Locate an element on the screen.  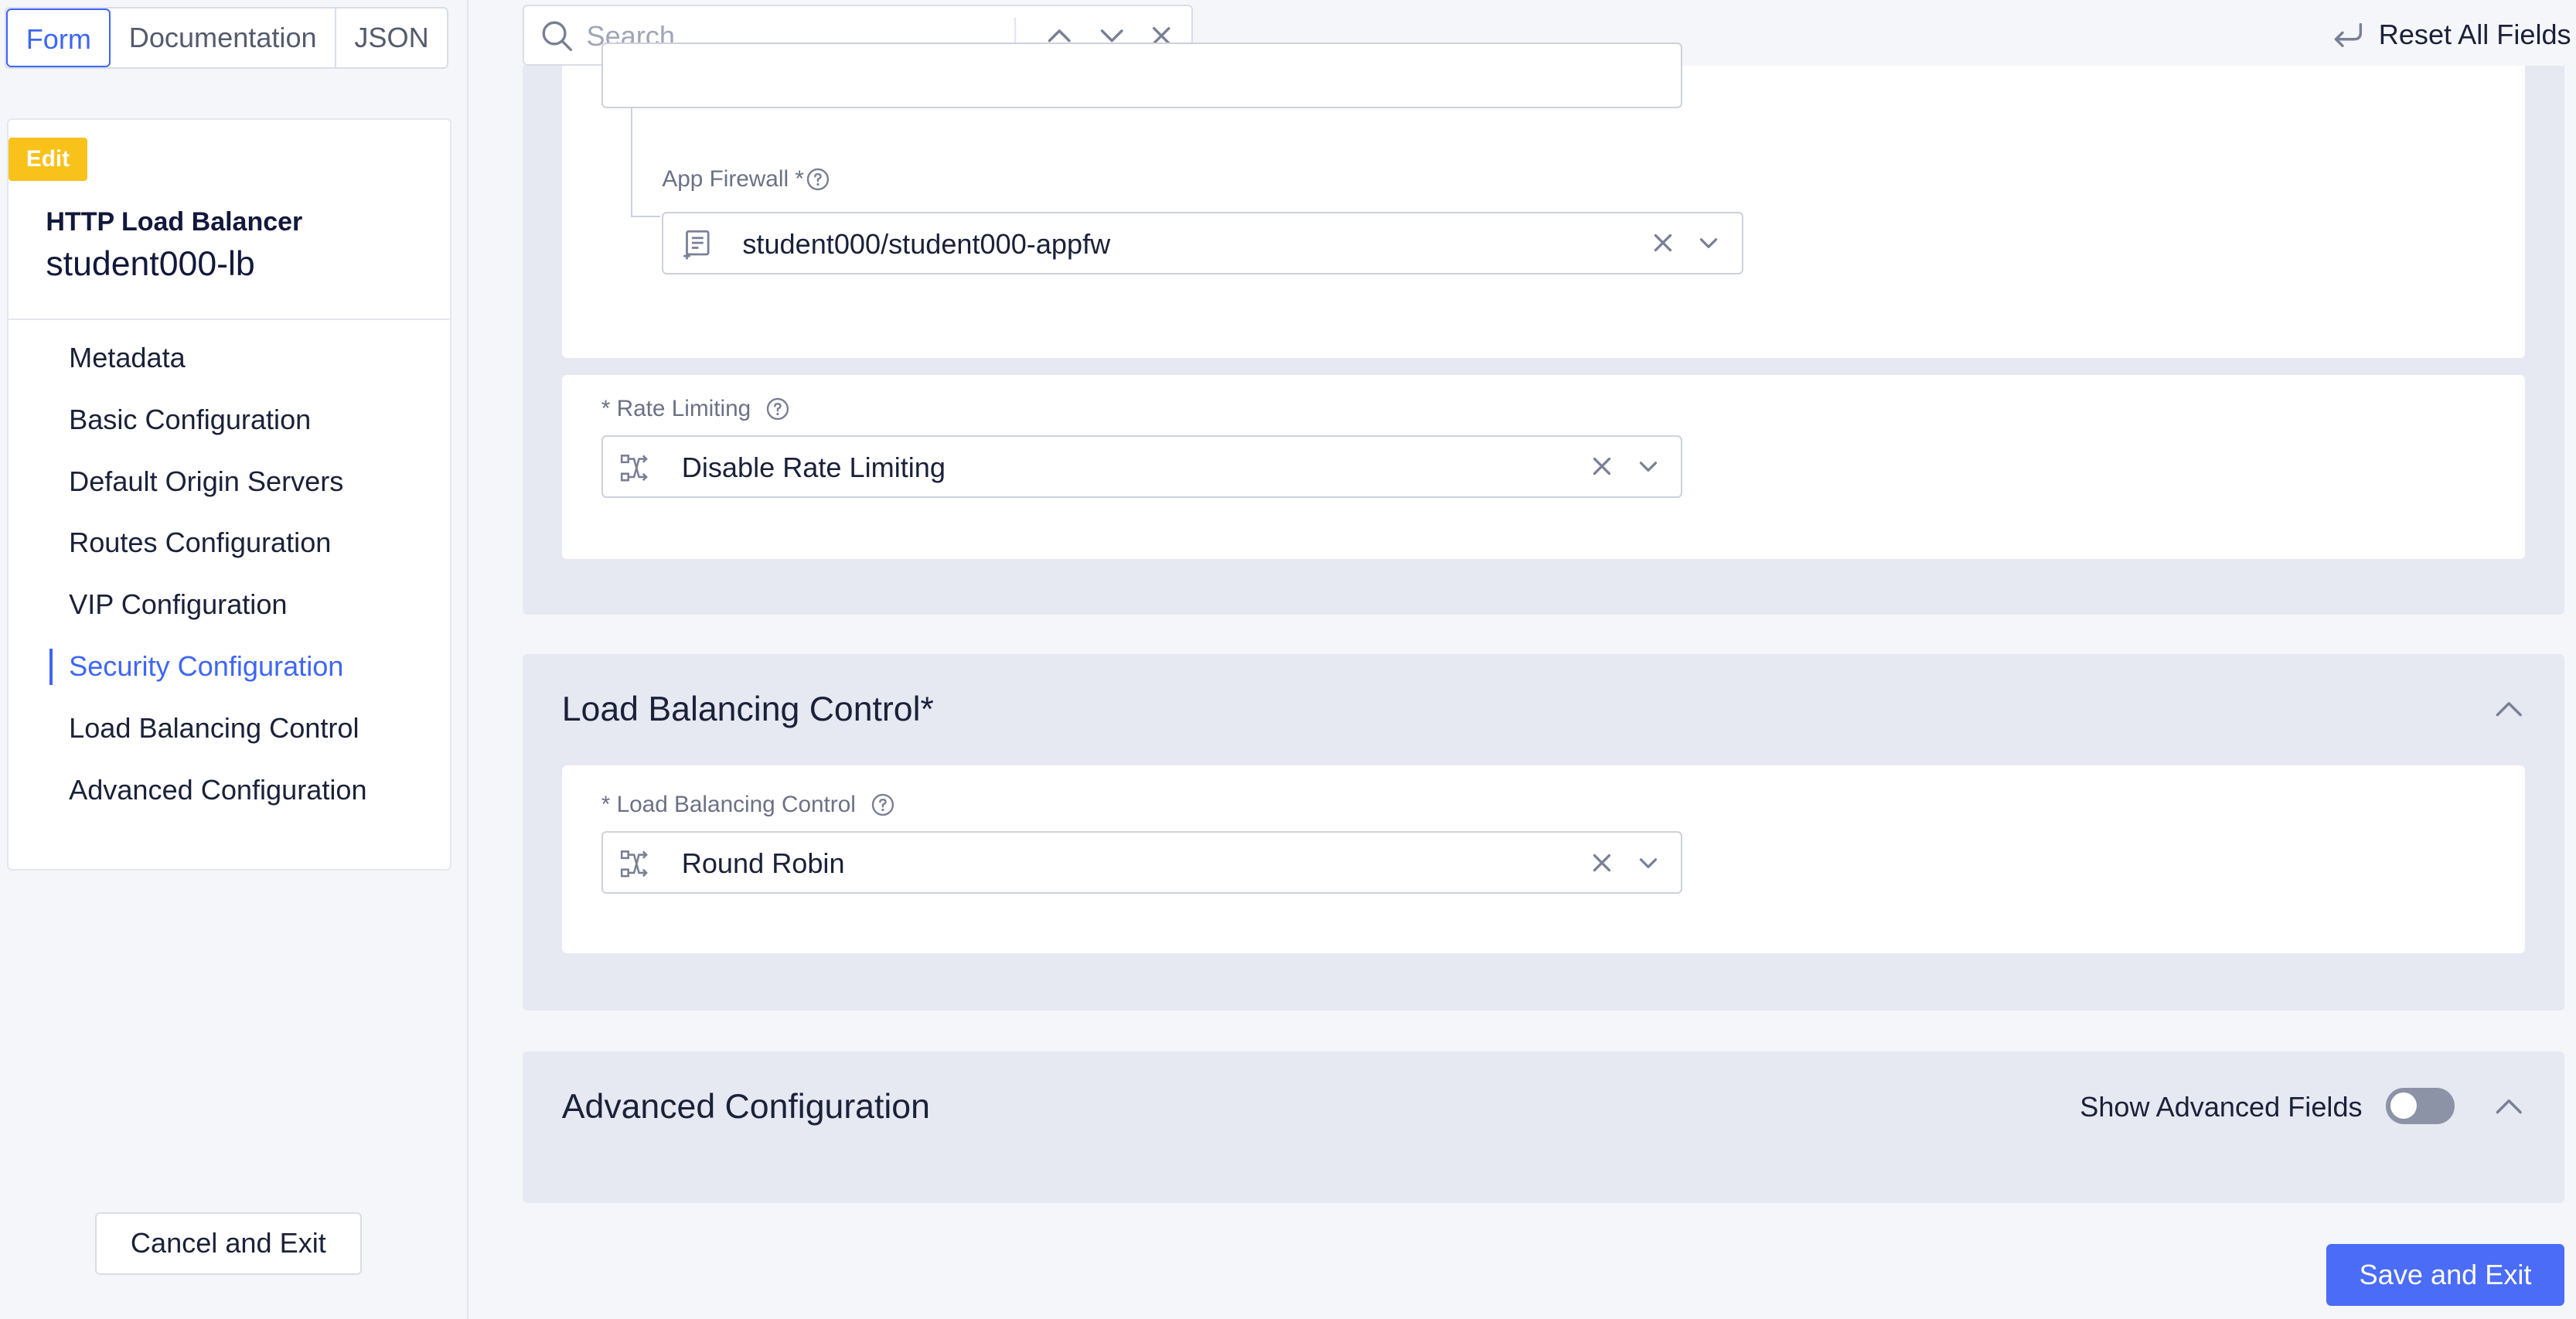
partially-visible-field is located at coordinates (1141, 76).